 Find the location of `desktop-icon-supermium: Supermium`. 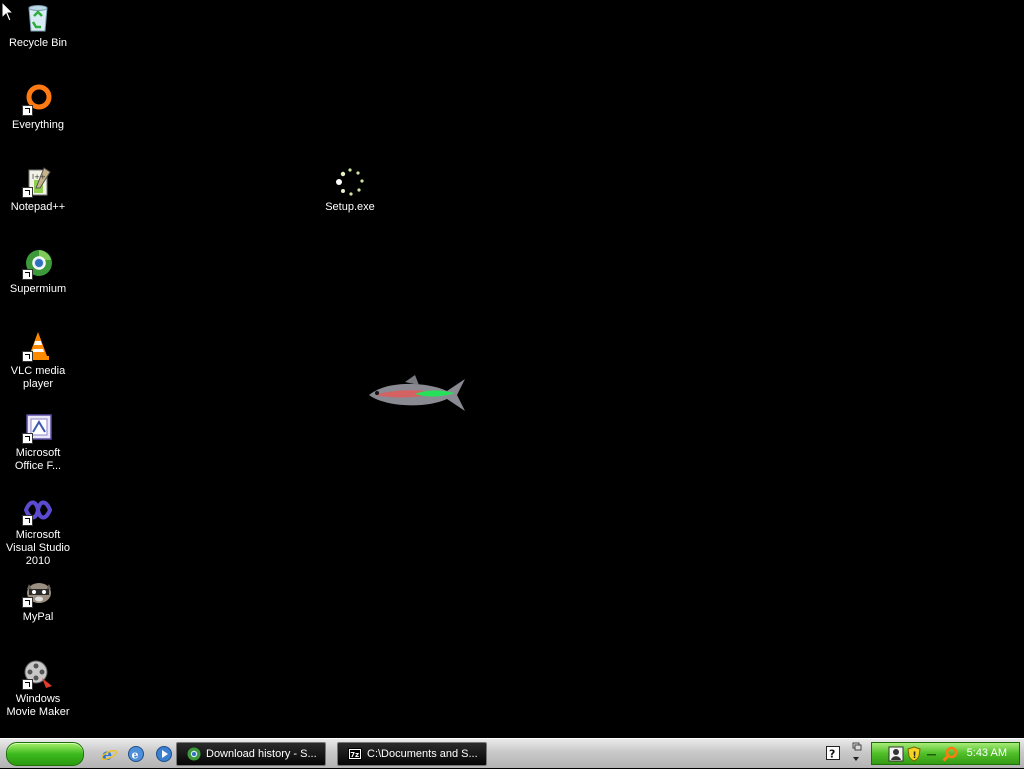

desktop-icon-supermium: Supermium is located at coordinates (38, 272).